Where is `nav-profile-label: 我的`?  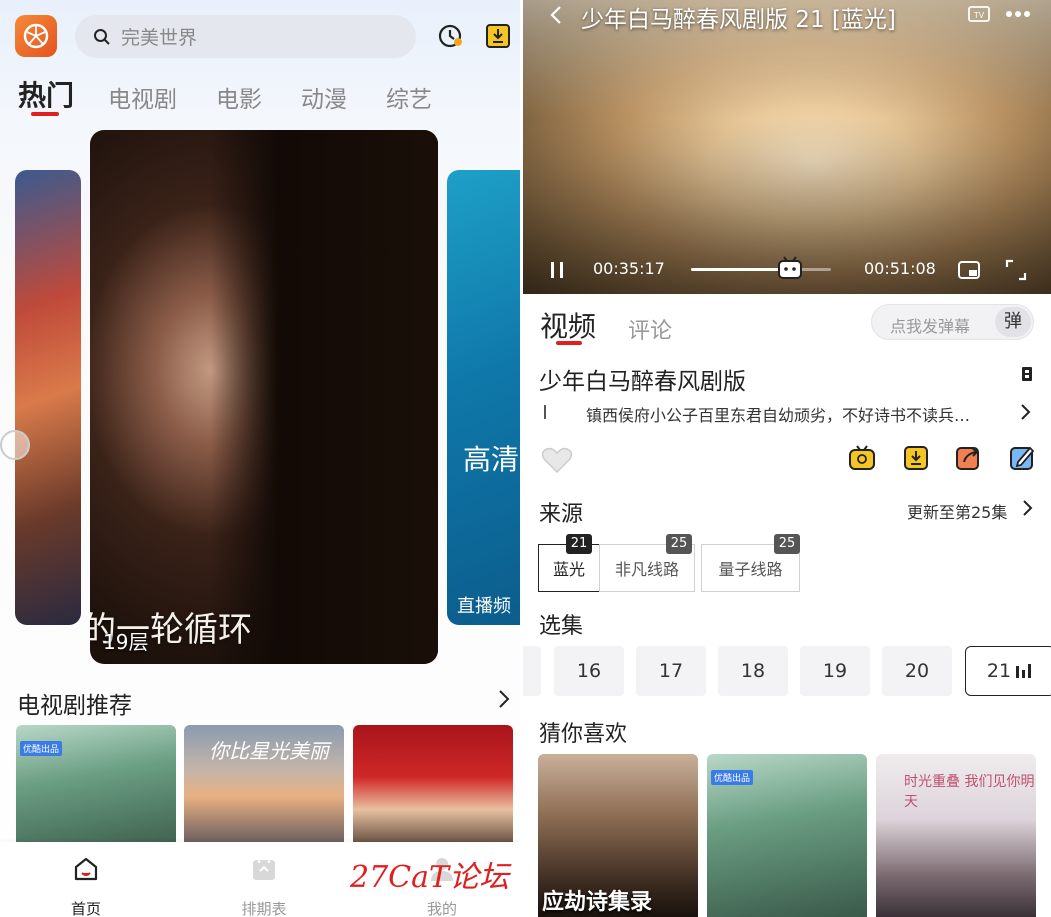
nav-profile-label: 我的 is located at coordinates (441, 908).